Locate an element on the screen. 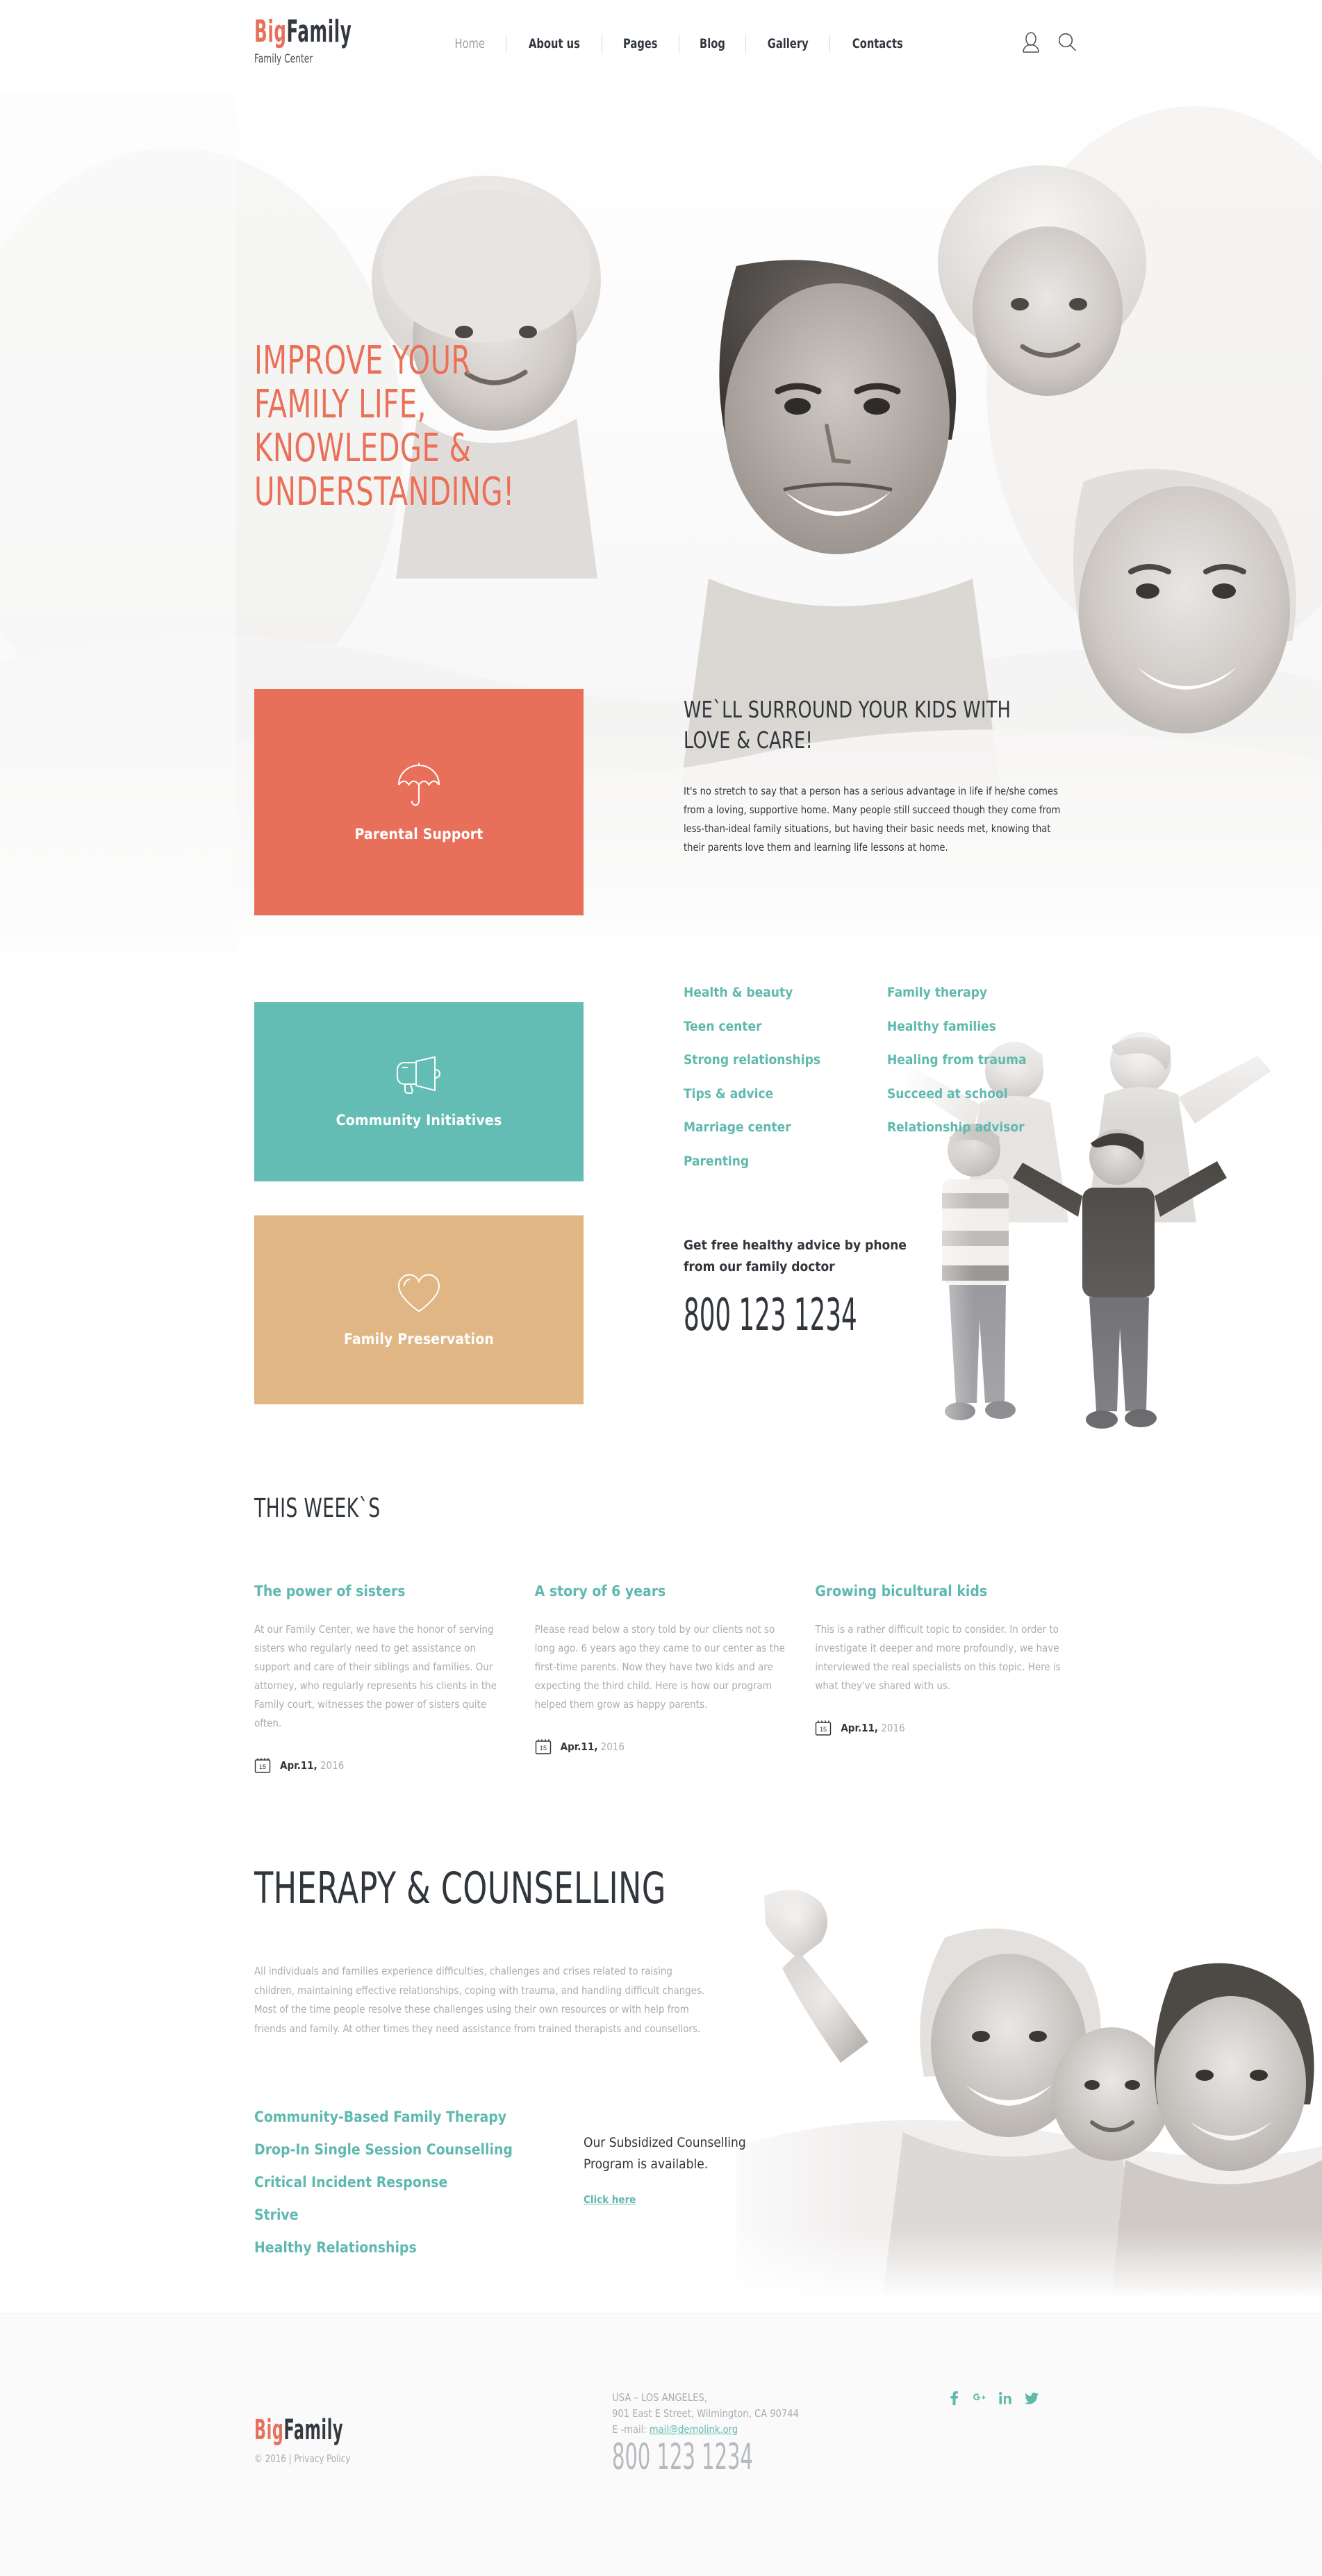  facebook-icon is located at coordinates (954, 2399).